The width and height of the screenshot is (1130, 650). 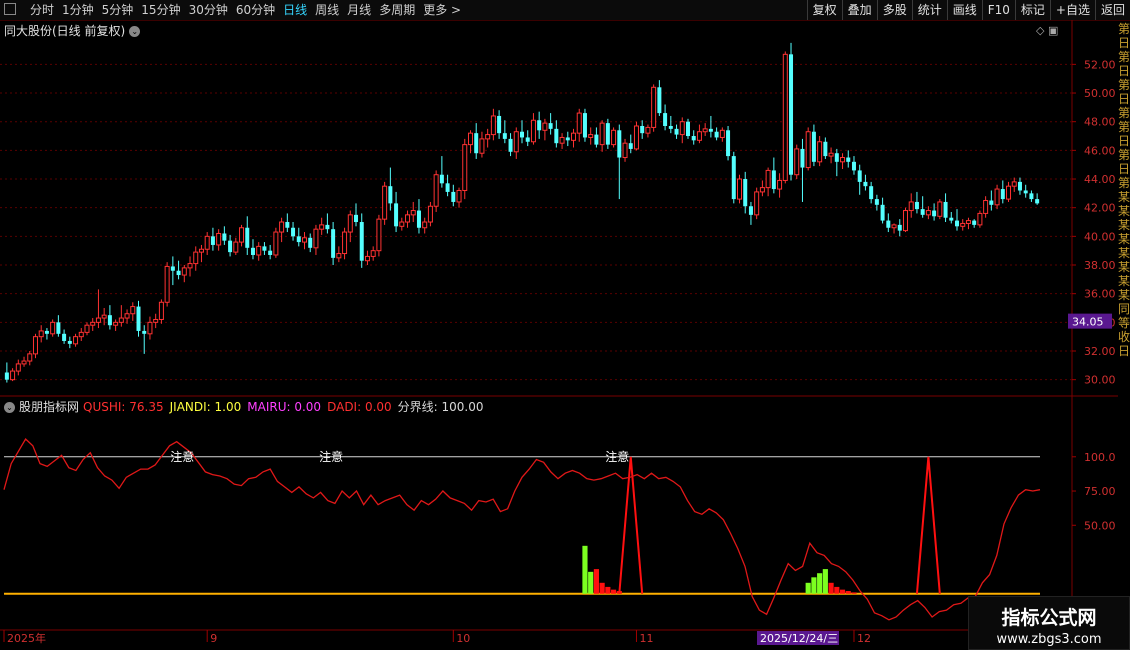 I want to click on timeframe-tab-3: 15分钟, so click(x=160, y=10).